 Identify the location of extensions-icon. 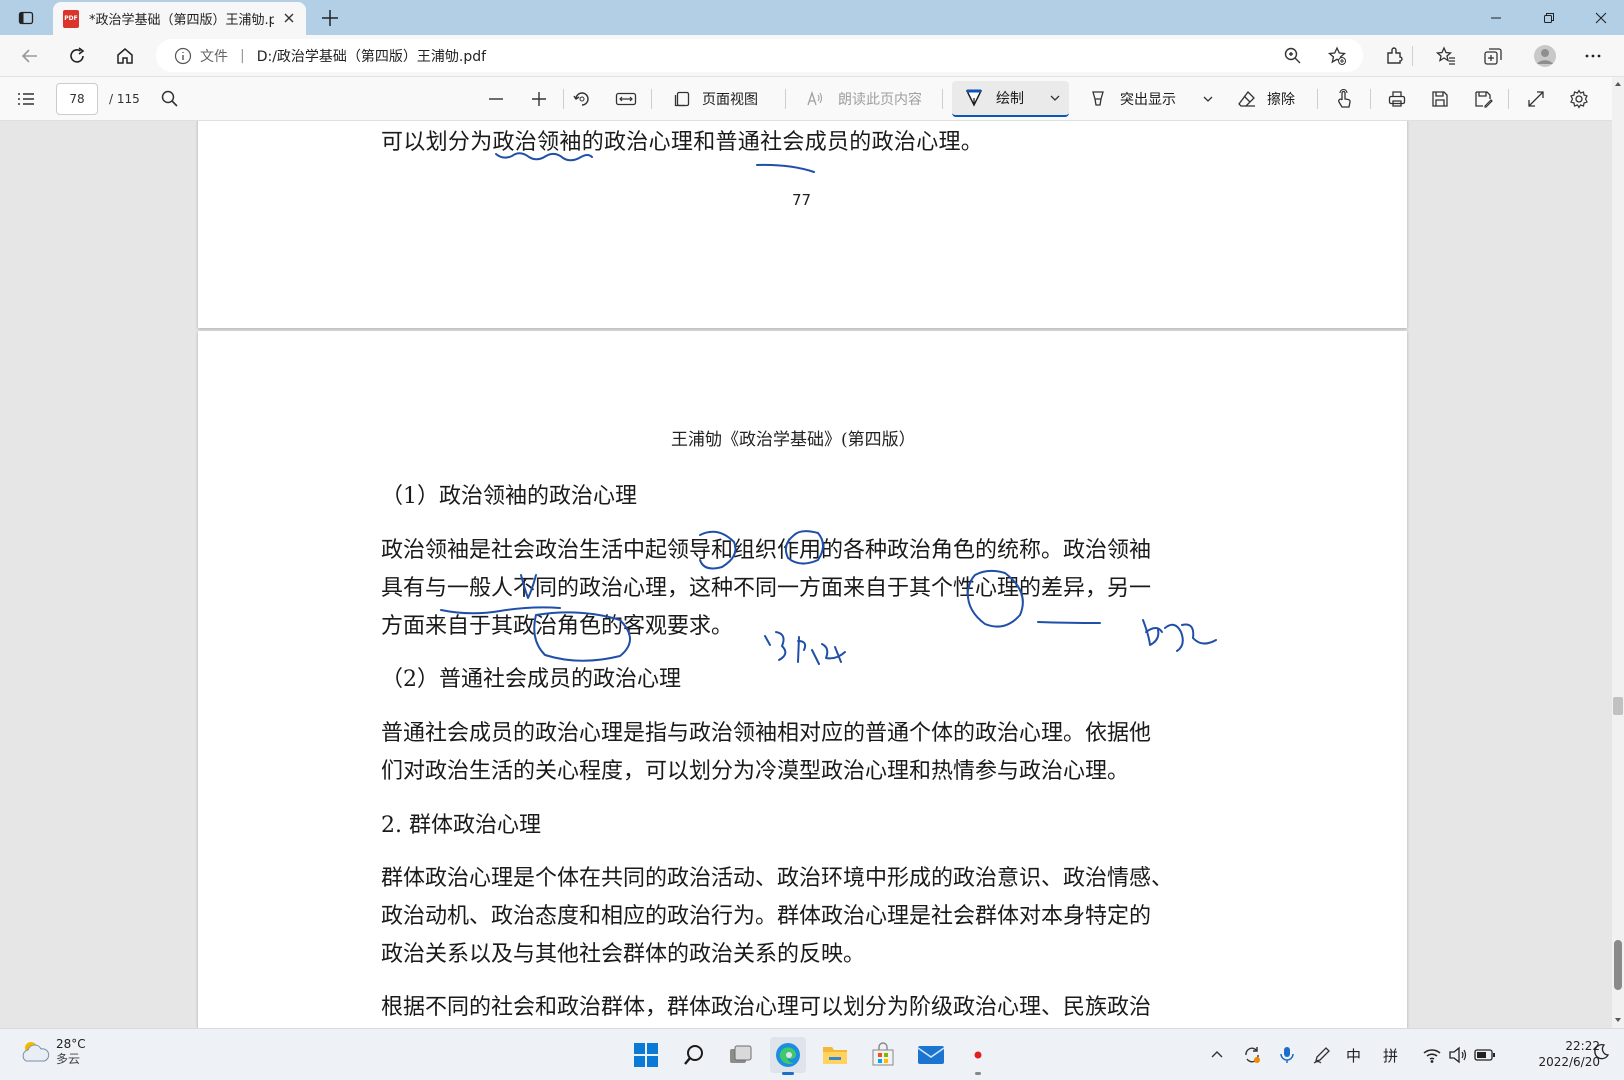
(1395, 55).